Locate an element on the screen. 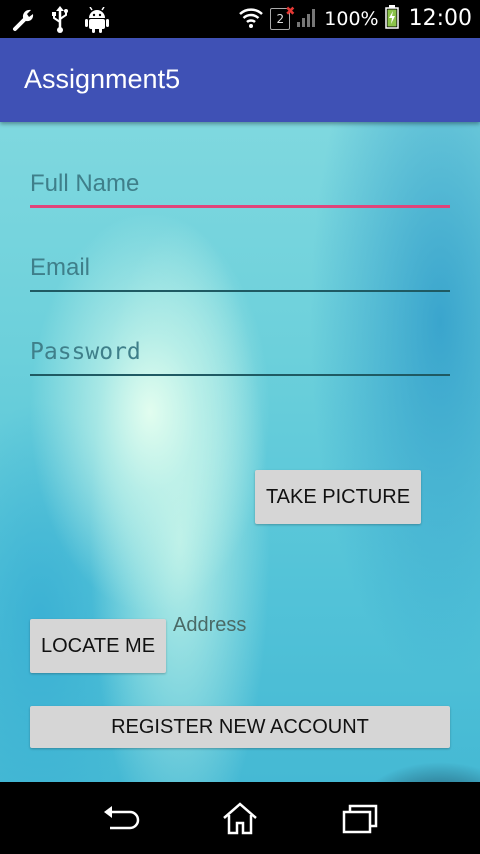 Image resolution: width=480 pixels, height=854 pixels. password-field is located at coordinates (240, 353).